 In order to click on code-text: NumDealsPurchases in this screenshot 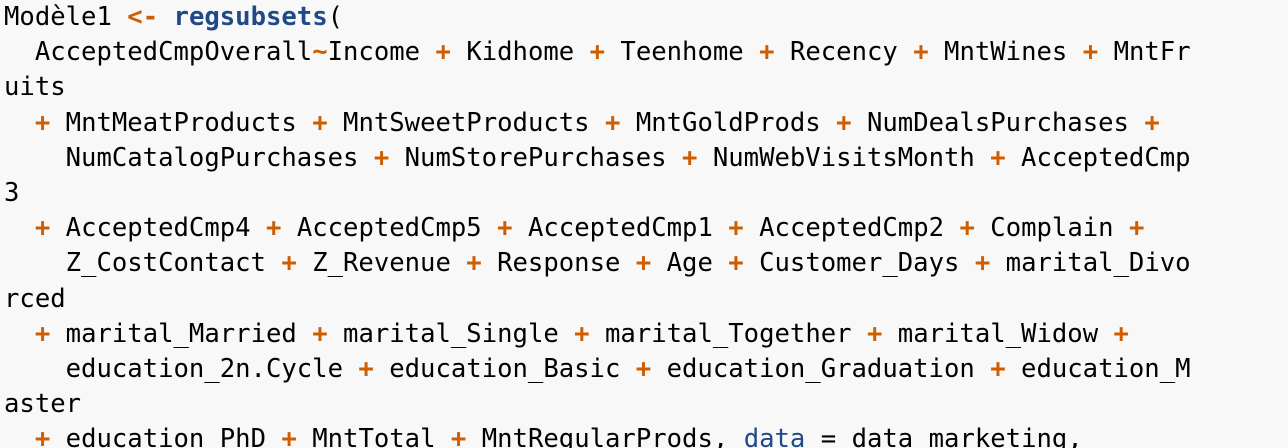, I will do `click(998, 122)`.